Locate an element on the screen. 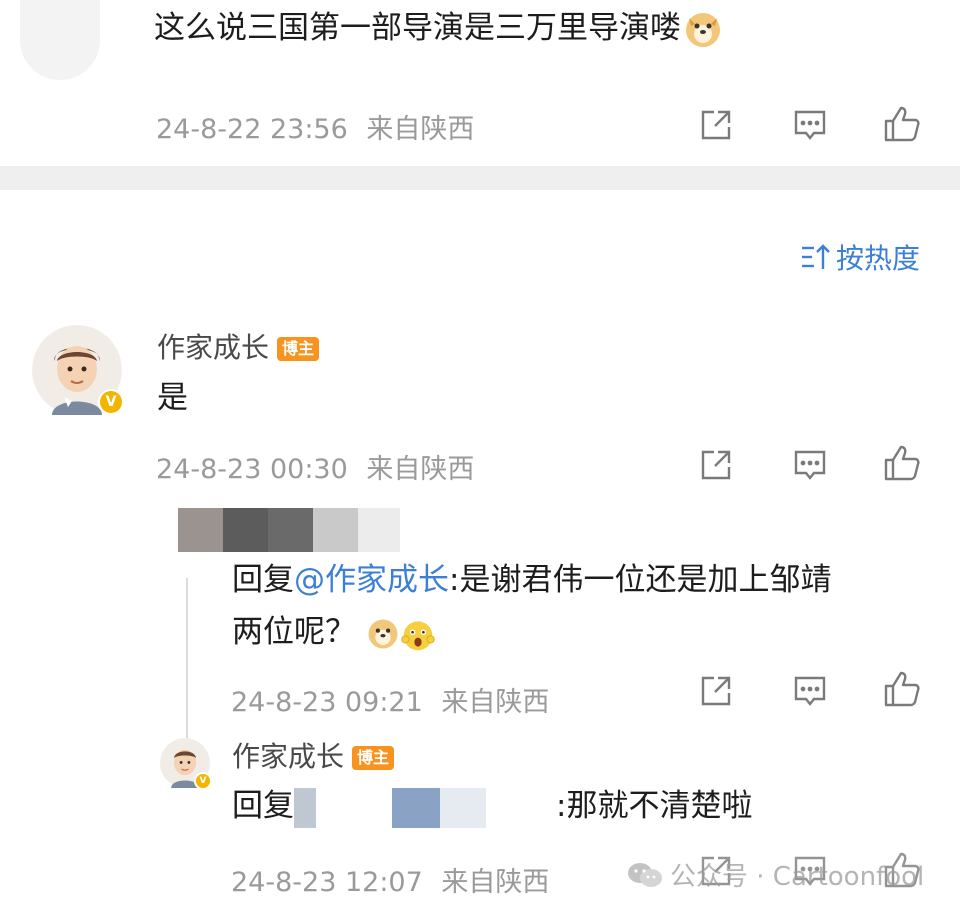 The width and height of the screenshot is (960, 909). avatar is located at coordinates (60, 40).